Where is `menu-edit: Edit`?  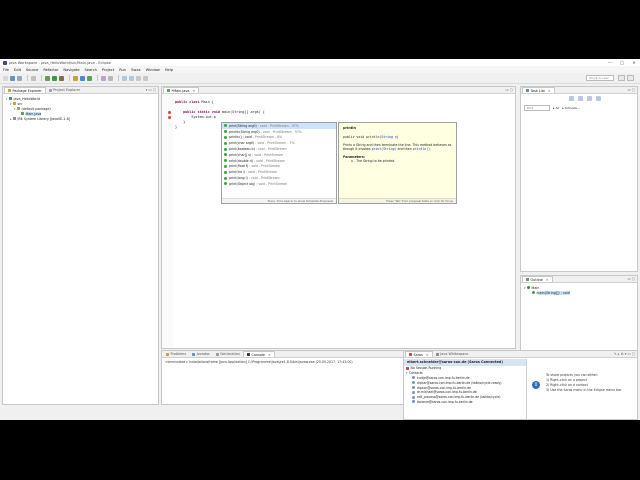
menu-edit: Edit is located at coordinates (17, 70).